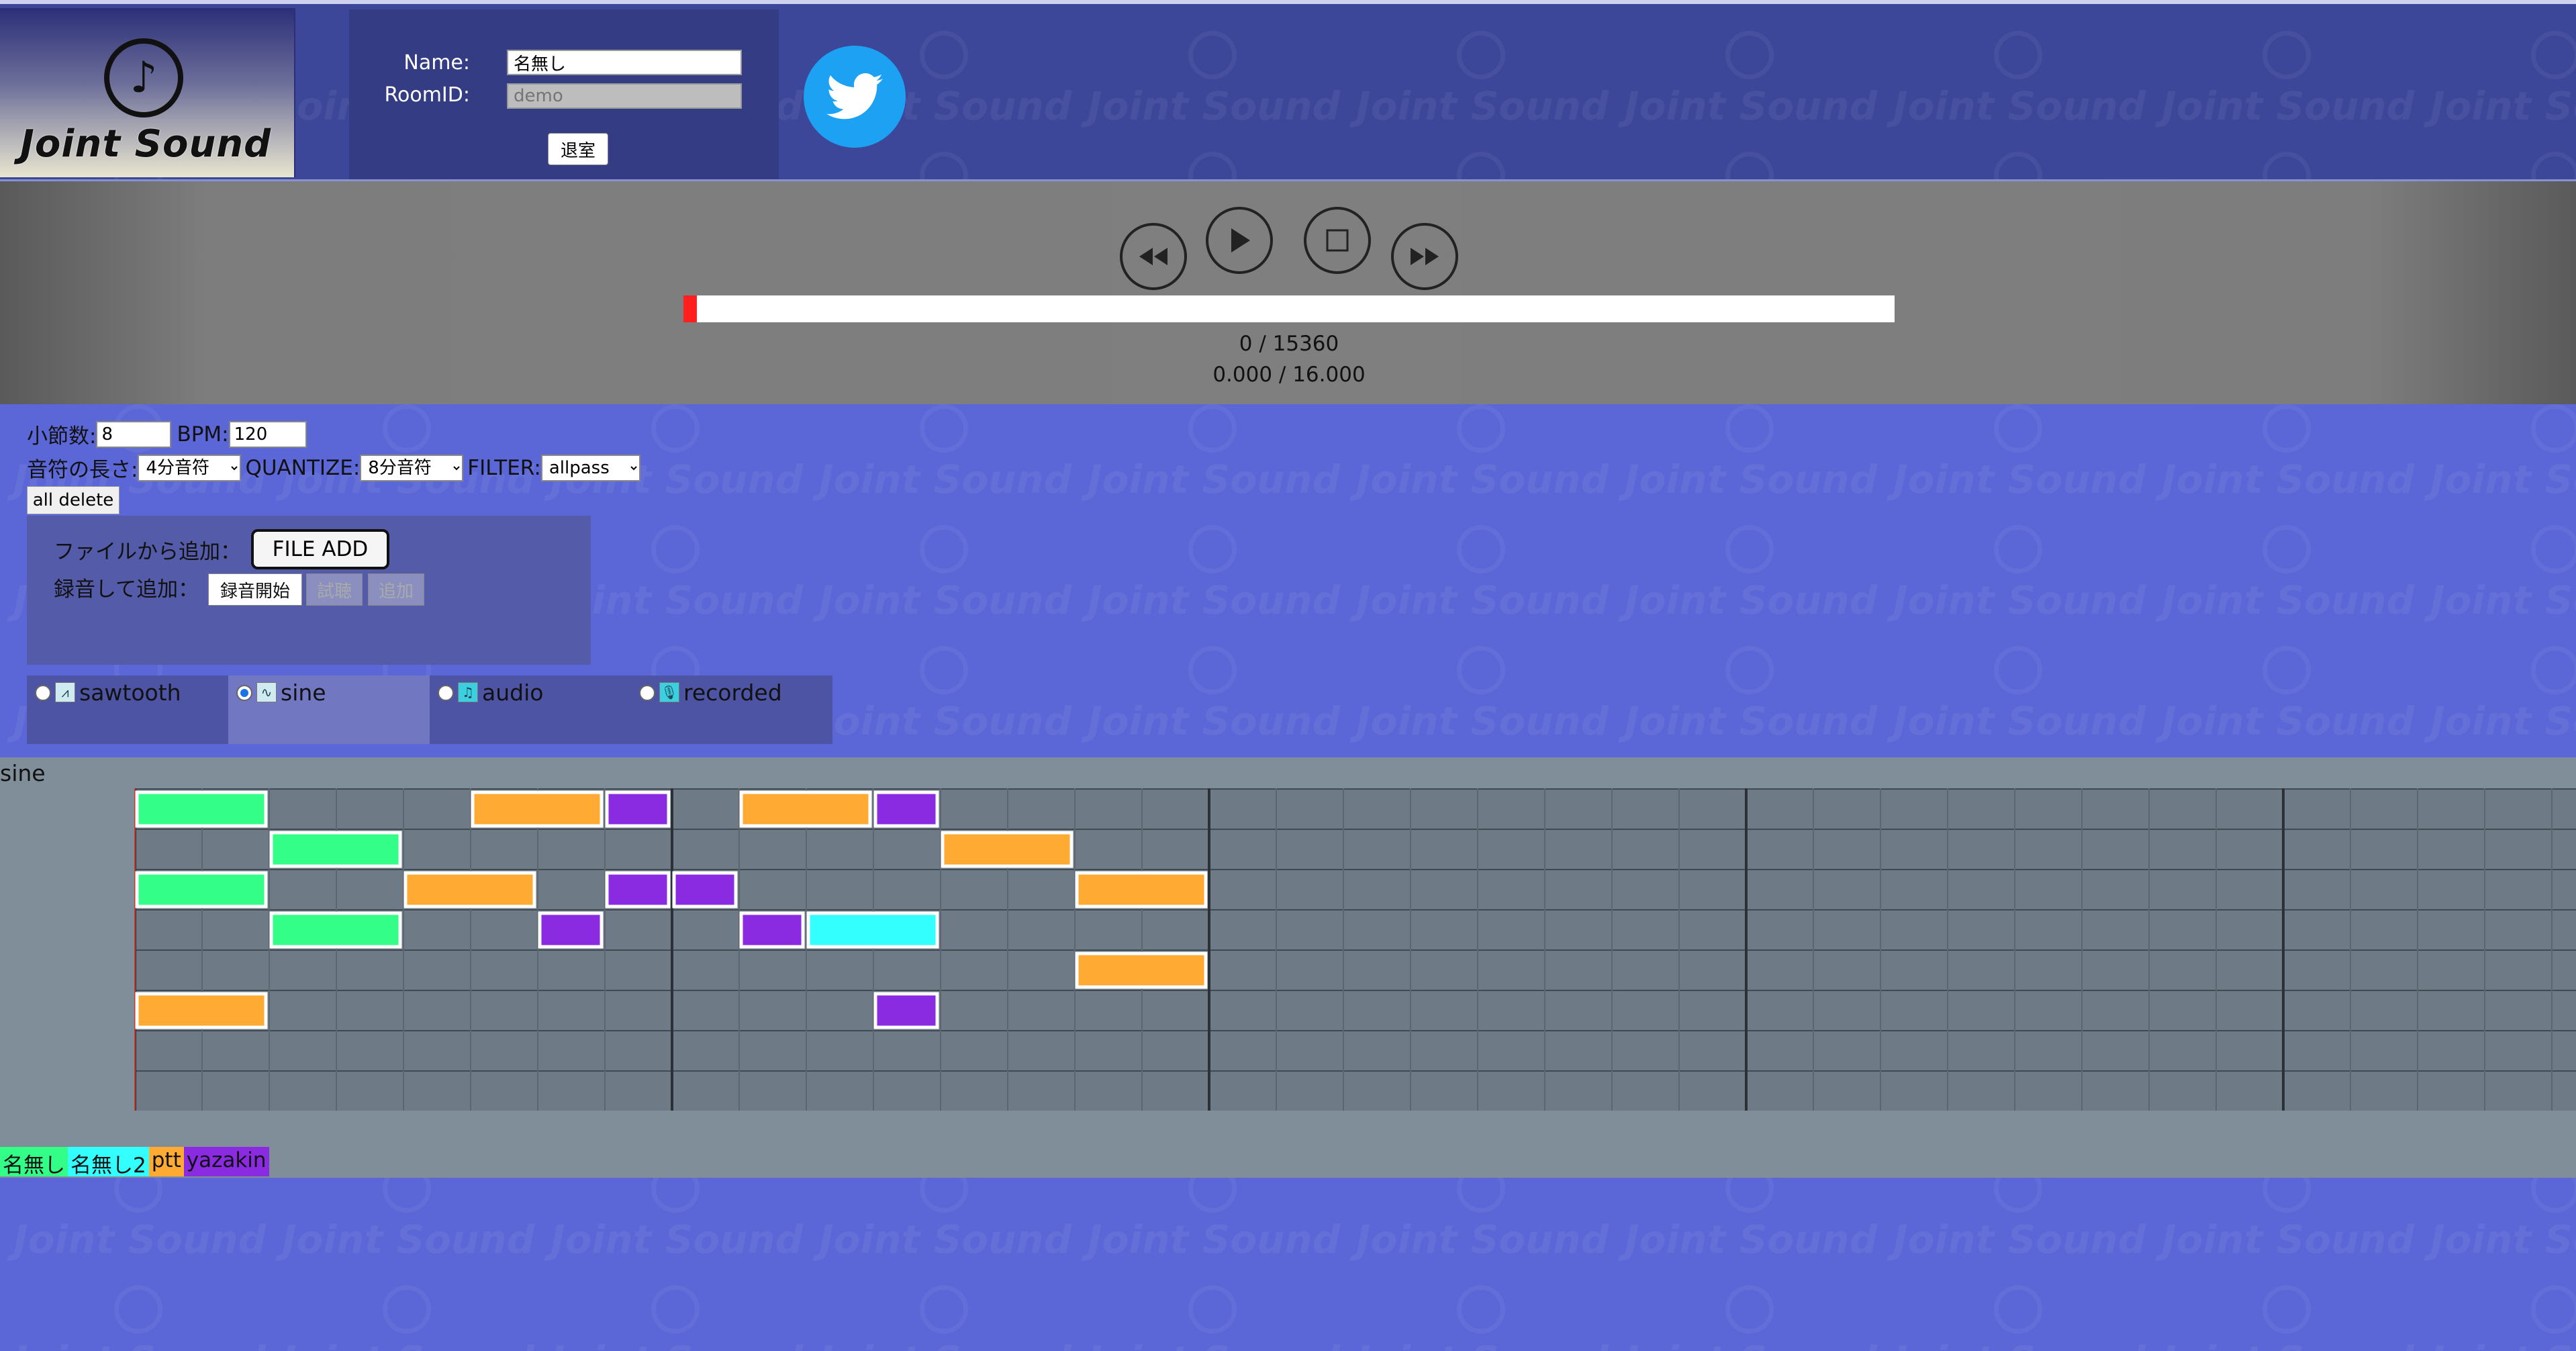 The height and width of the screenshot is (1351, 2576). I want to click on preview-button: 試聴, so click(334, 590).